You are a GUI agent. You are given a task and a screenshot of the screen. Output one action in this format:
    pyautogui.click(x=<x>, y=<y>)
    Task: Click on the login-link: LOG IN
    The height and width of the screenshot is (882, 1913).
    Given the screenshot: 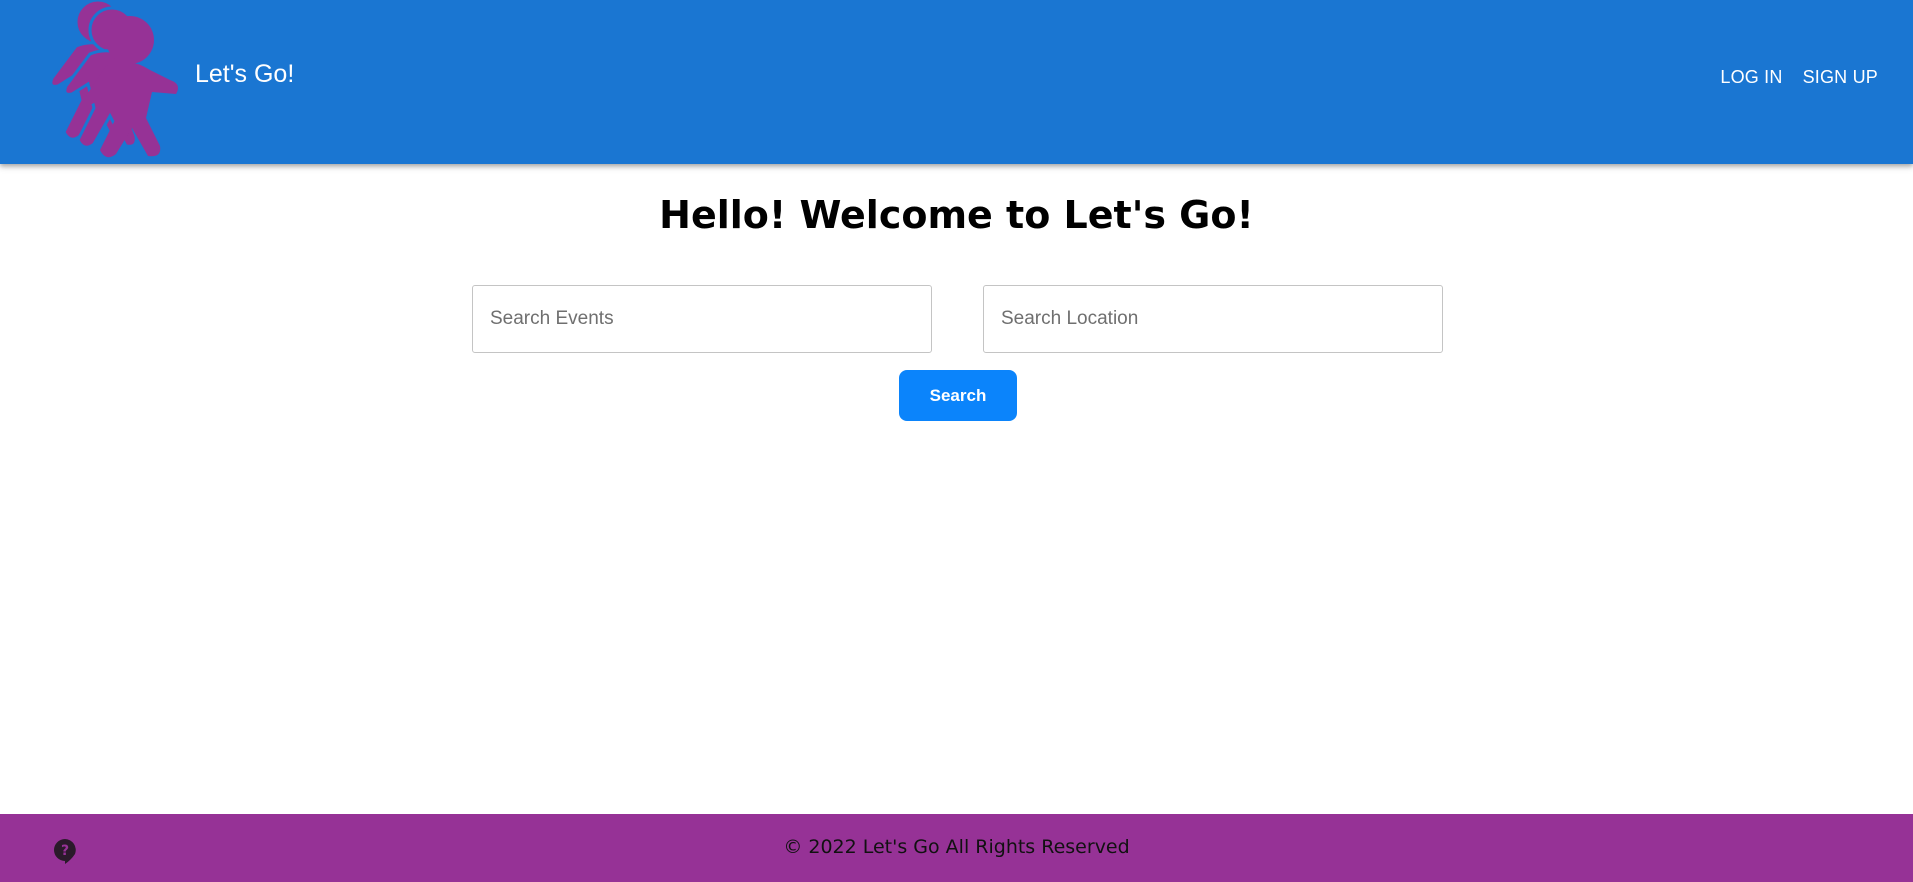 What is the action you would take?
    pyautogui.click(x=1751, y=77)
    